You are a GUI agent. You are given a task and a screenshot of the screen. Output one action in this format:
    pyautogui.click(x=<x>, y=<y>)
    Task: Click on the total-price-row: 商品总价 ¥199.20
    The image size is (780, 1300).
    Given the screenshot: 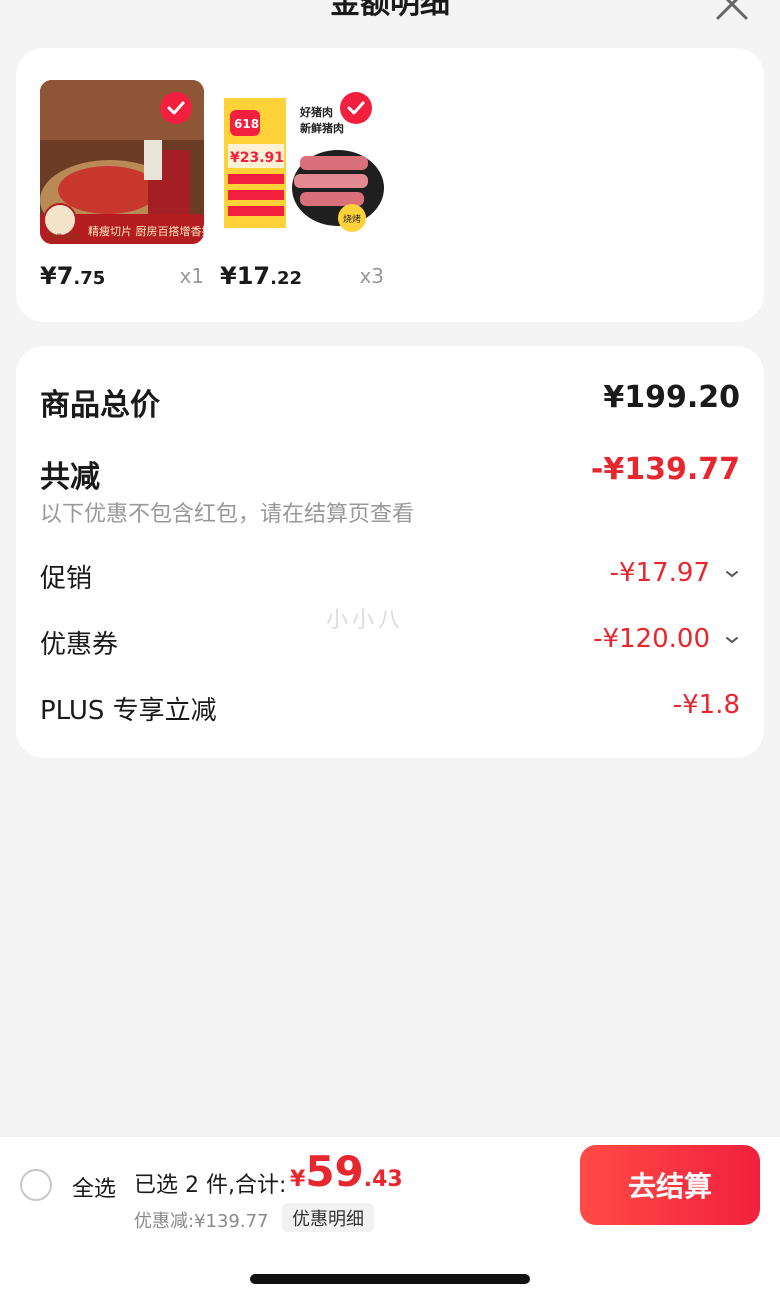 What is the action you would take?
    pyautogui.click(x=390, y=398)
    